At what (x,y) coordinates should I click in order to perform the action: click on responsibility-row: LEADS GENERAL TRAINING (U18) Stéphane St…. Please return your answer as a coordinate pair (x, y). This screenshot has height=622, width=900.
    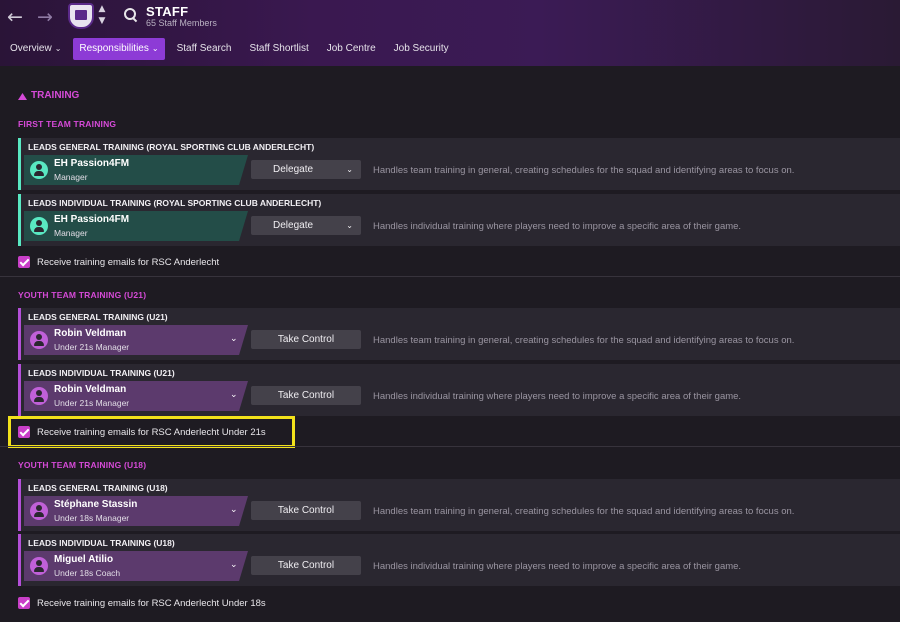
    Looking at the image, I should click on (459, 505).